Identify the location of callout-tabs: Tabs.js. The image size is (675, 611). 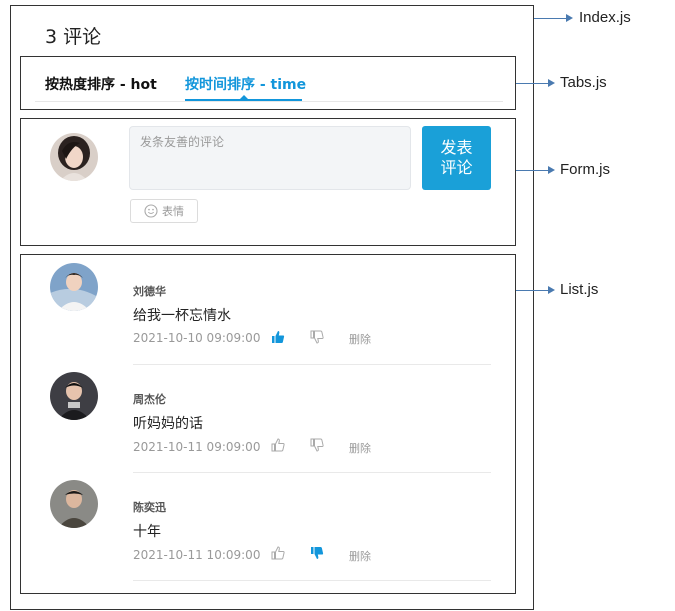
(583, 82).